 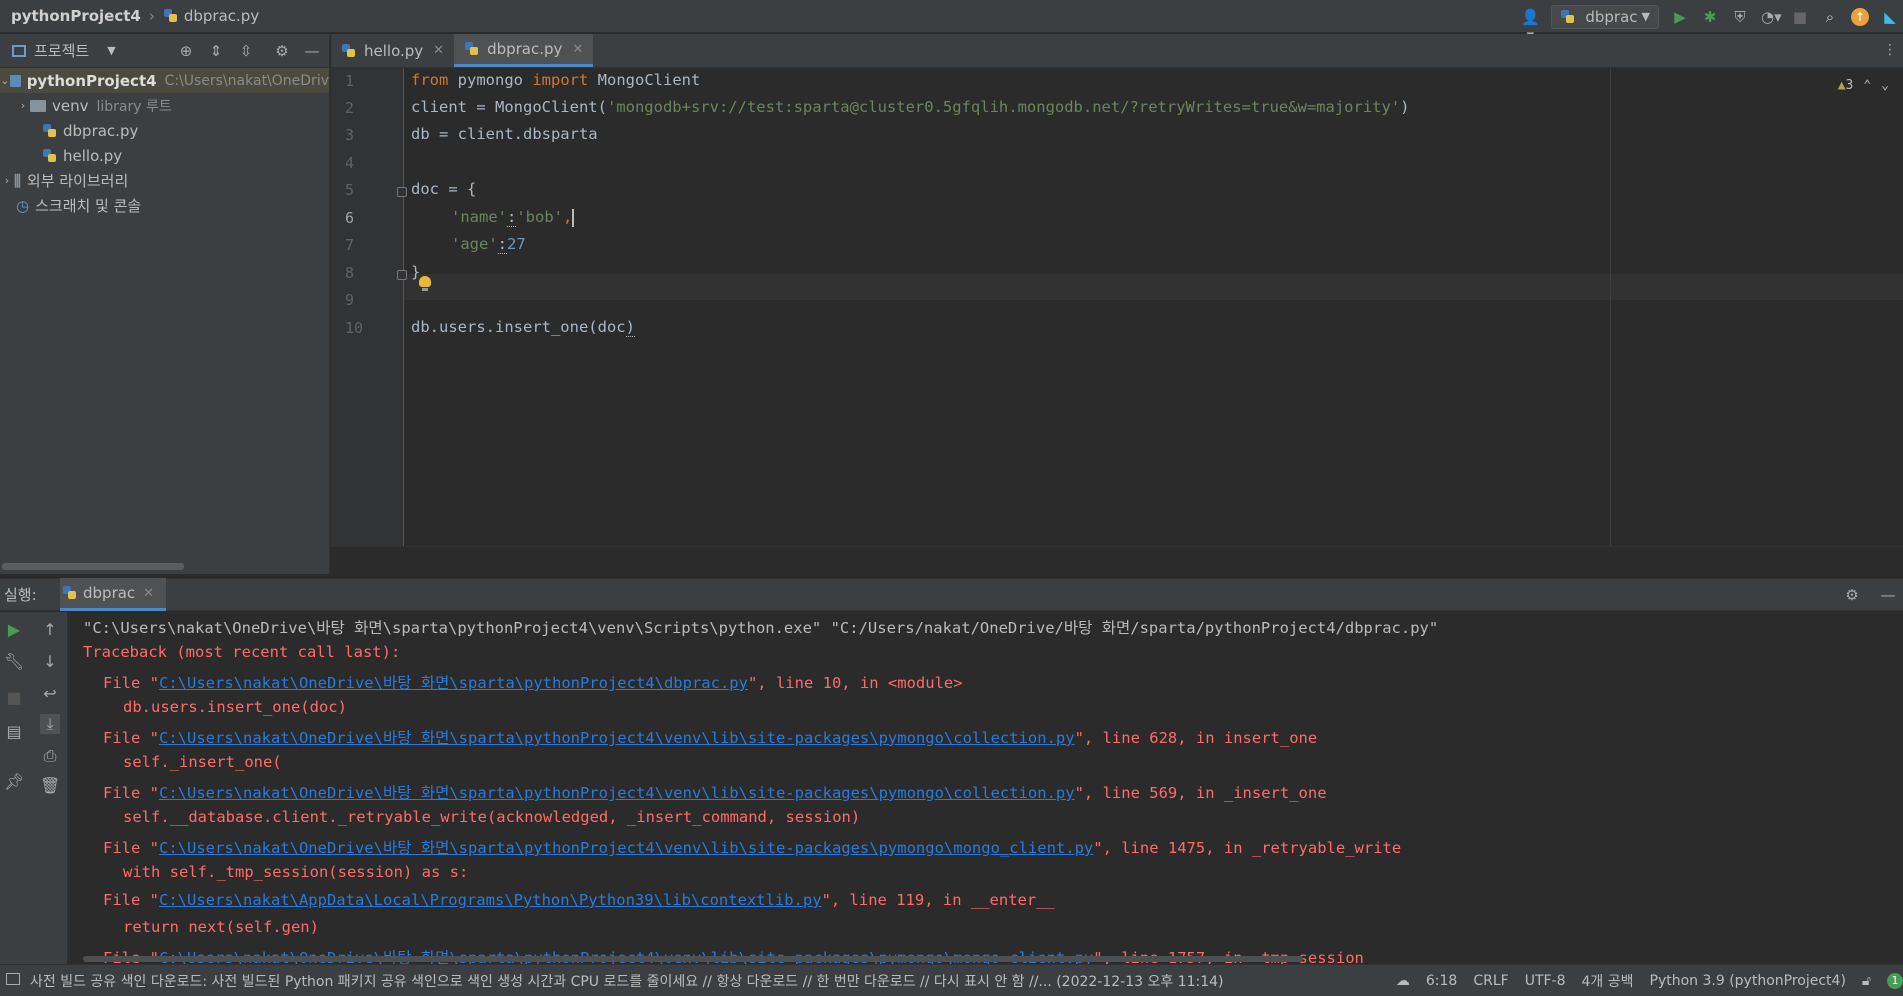 I want to click on tree-item-venv: › venv library 루트, so click(x=164, y=105).